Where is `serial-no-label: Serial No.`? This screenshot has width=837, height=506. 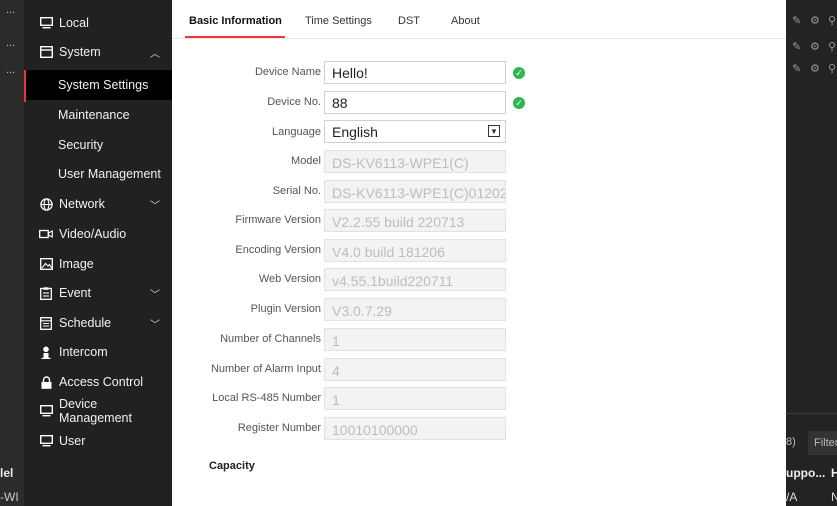 serial-no-label: Serial No. is located at coordinates (296, 191).